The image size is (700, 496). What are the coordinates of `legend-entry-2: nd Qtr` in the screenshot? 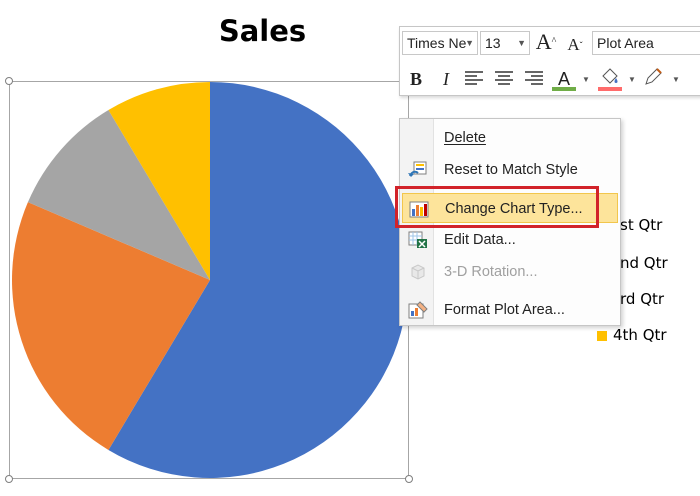 It's located at (644, 264).